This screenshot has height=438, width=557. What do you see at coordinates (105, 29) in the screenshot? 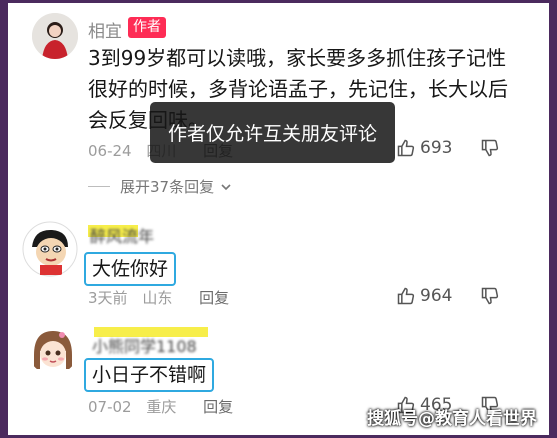
I see `comment-username: 相宜` at bounding box center [105, 29].